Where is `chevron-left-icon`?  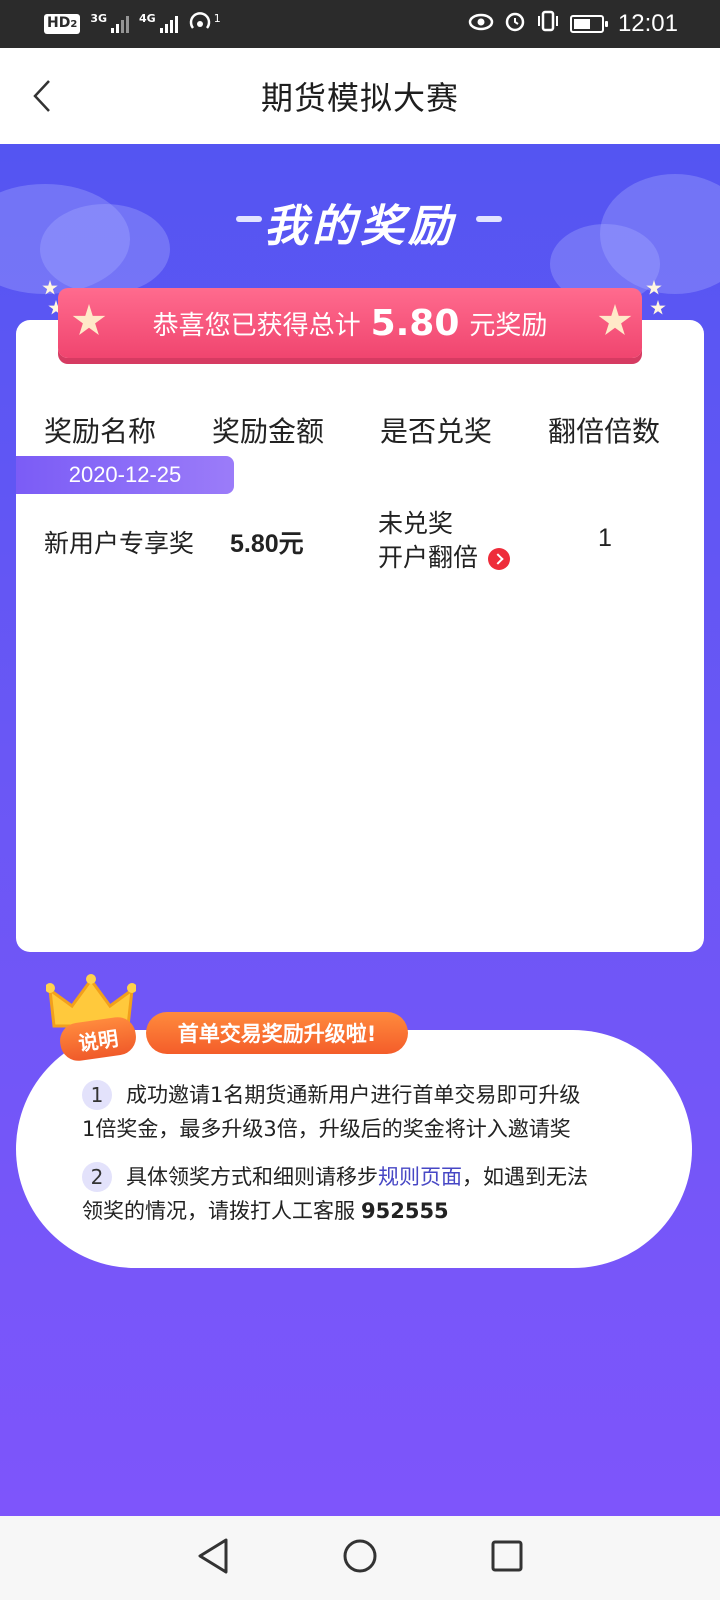
chevron-left-icon is located at coordinates (41, 96).